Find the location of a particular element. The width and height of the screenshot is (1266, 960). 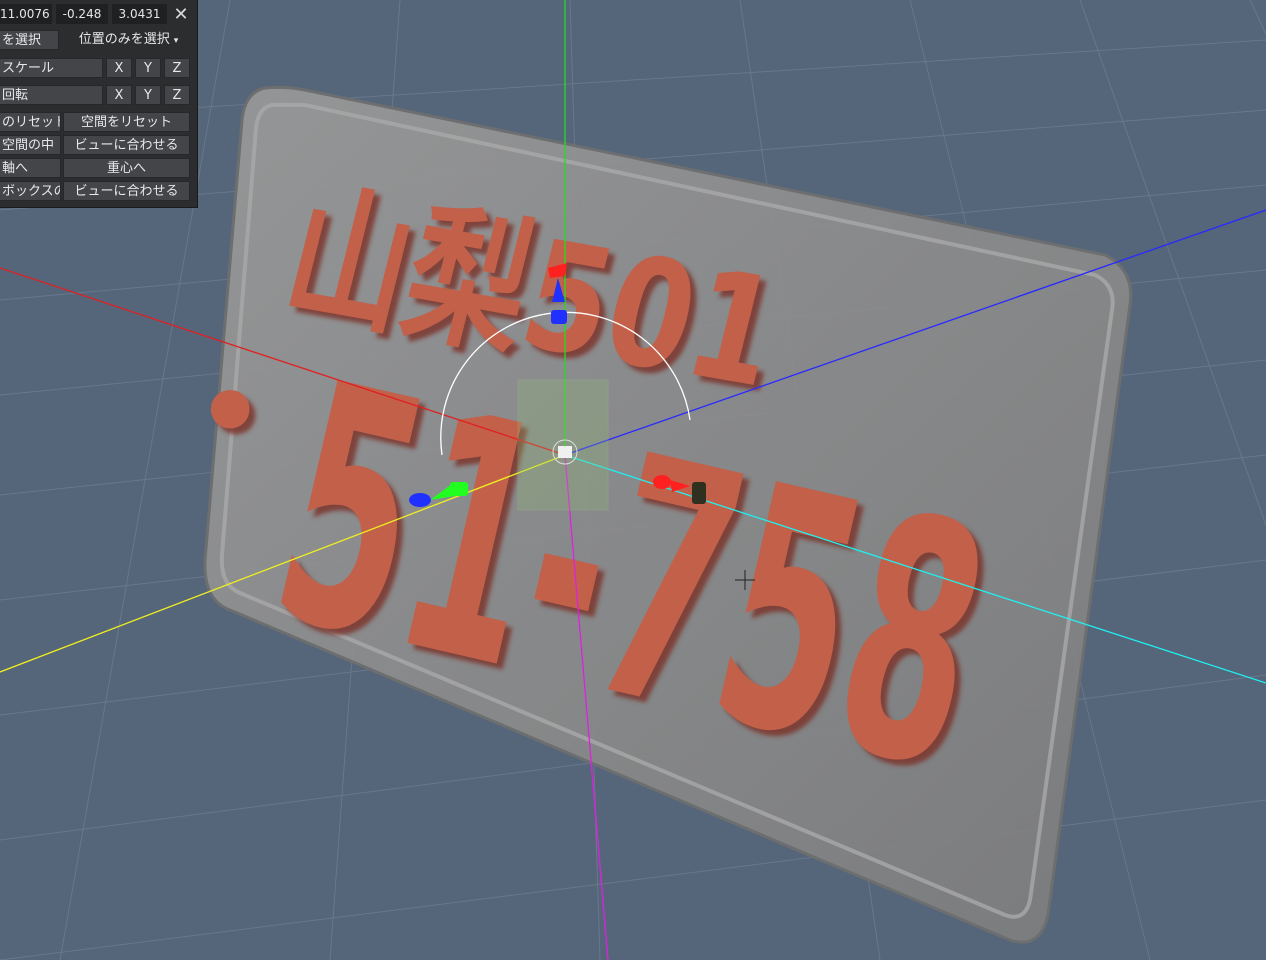

gizmo-pivot-square is located at coordinates (565, 452).